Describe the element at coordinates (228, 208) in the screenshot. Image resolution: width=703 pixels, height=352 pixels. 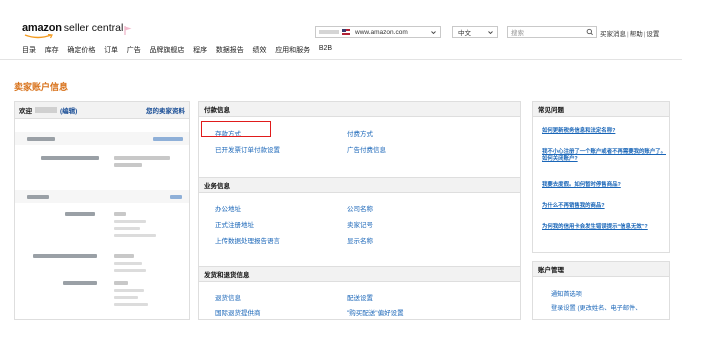
I see `office-address-link: 办公地址` at that location.